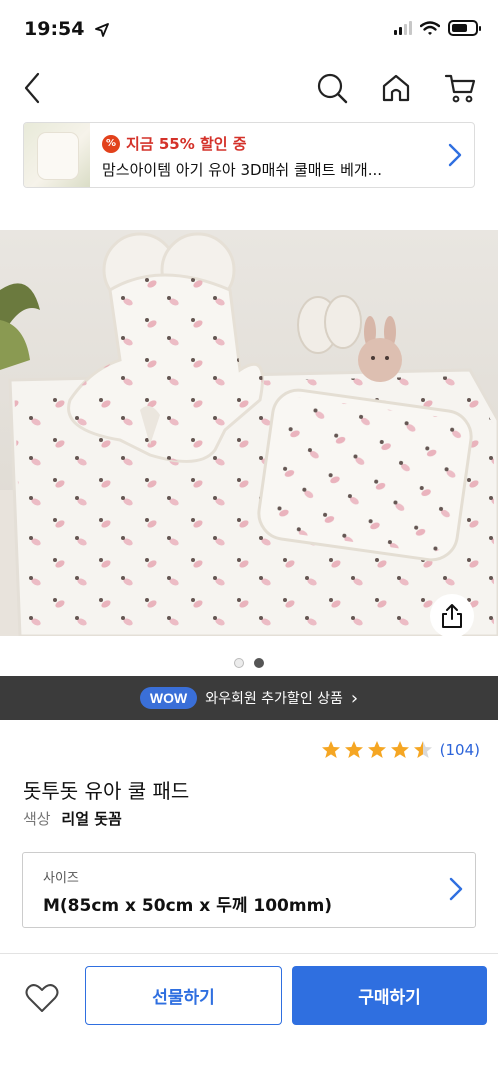 Image resolution: width=498 pixels, height=1080 pixels. I want to click on wow-banner-text: 와우회원 추가할인 상품, so click(274, 699).